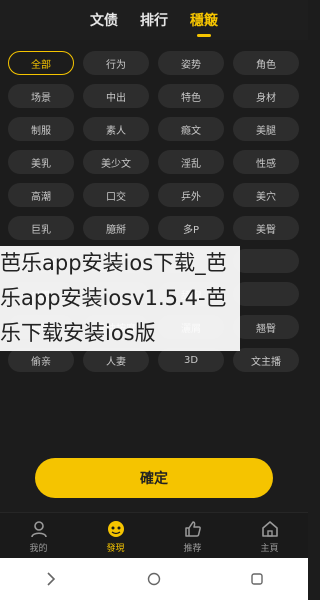 The width and height of the screenshot is (320, 600). Describe the element at coordinates (266, 195) in the screenshot. I see `tag-chip: 美穴` at that location.